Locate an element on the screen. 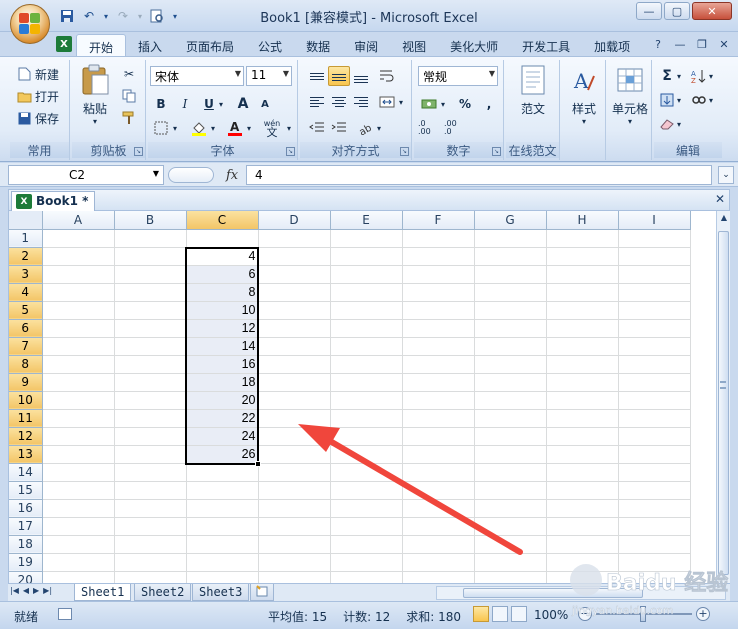 This screenshot has height=629, width=738. cell-g15 is located at coordinates (510, 490).